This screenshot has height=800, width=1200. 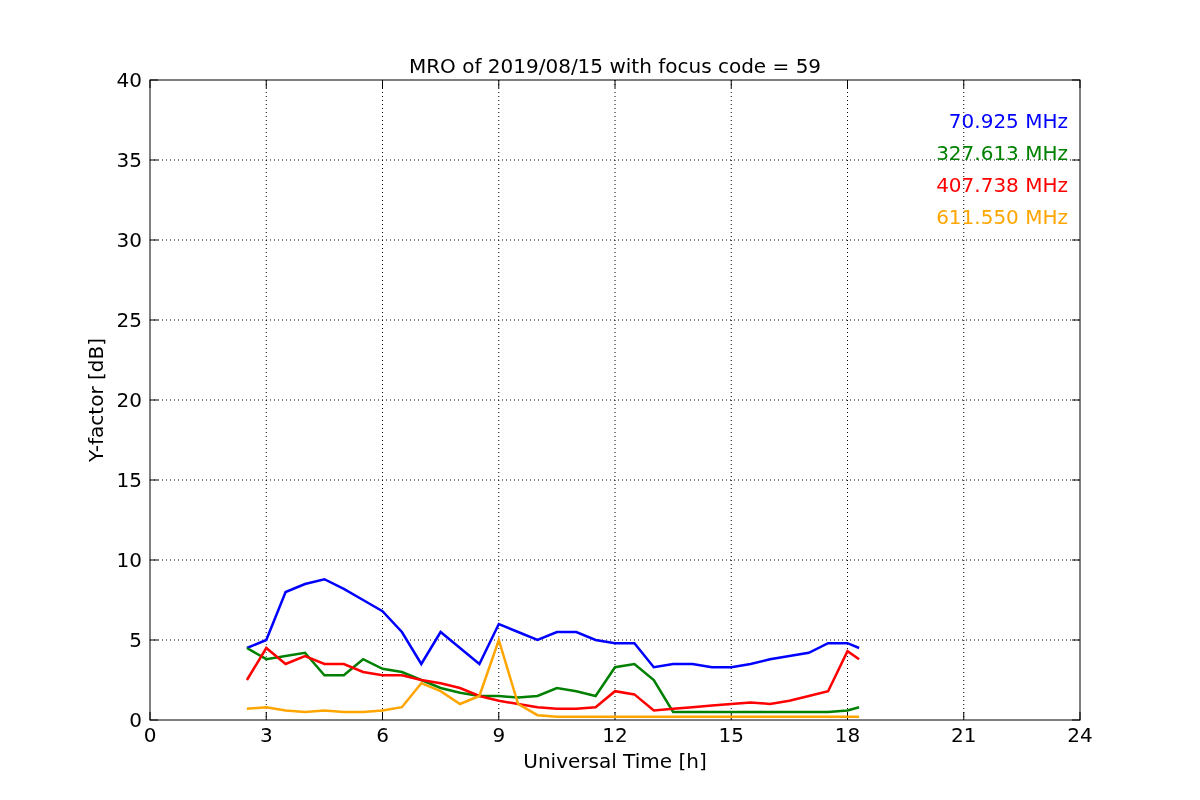 I want to click on x-tick-label: 12, so click(x=615, y=735).